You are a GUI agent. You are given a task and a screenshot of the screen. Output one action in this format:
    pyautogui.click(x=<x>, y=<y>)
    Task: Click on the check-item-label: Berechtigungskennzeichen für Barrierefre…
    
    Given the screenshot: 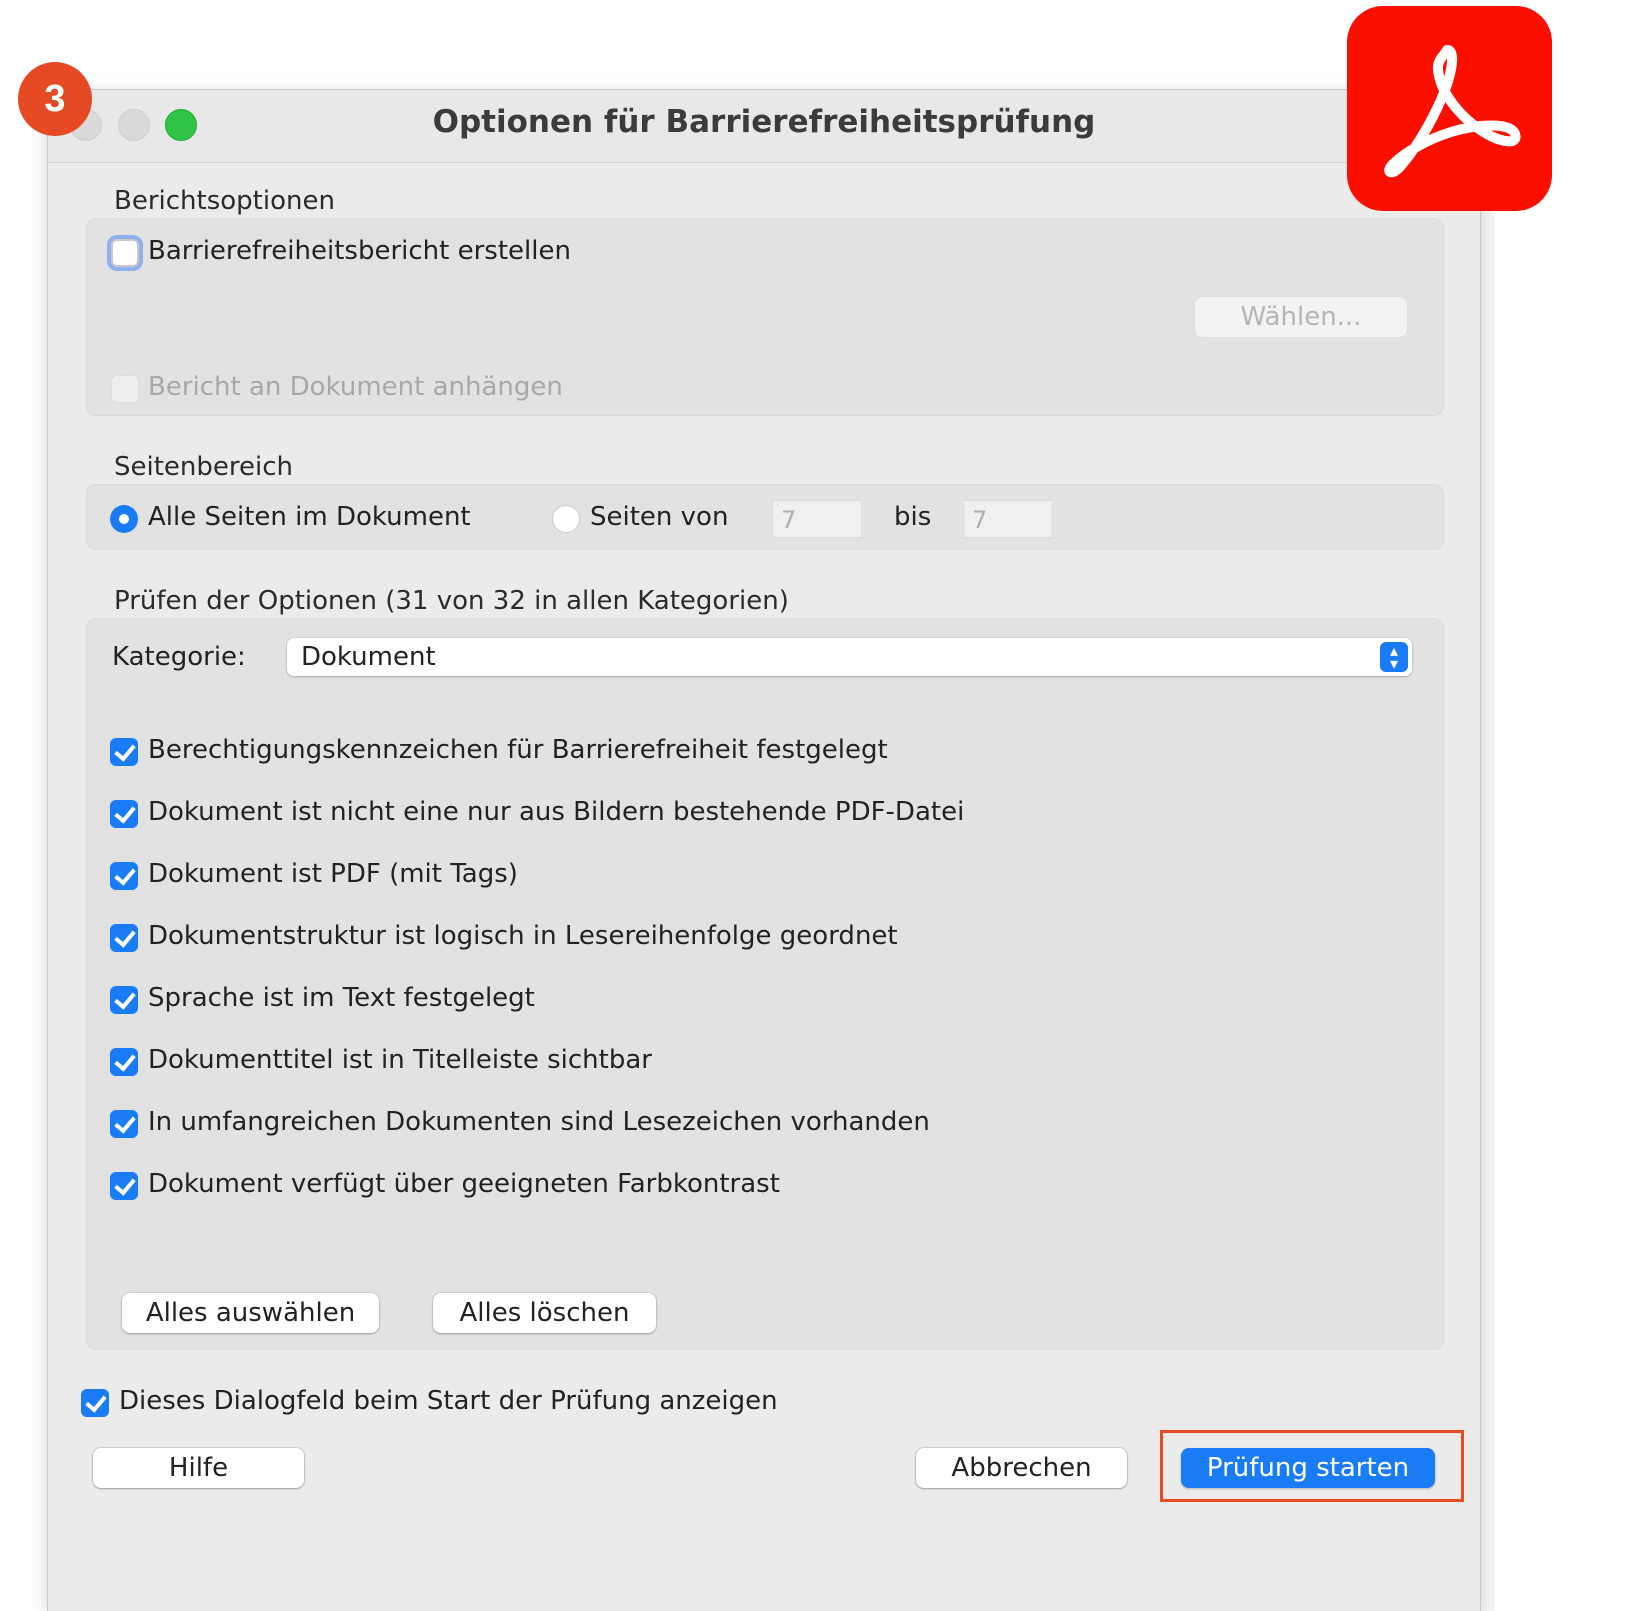 What is the action you would take?
    pyautogui.click(x=518, y=750)
    